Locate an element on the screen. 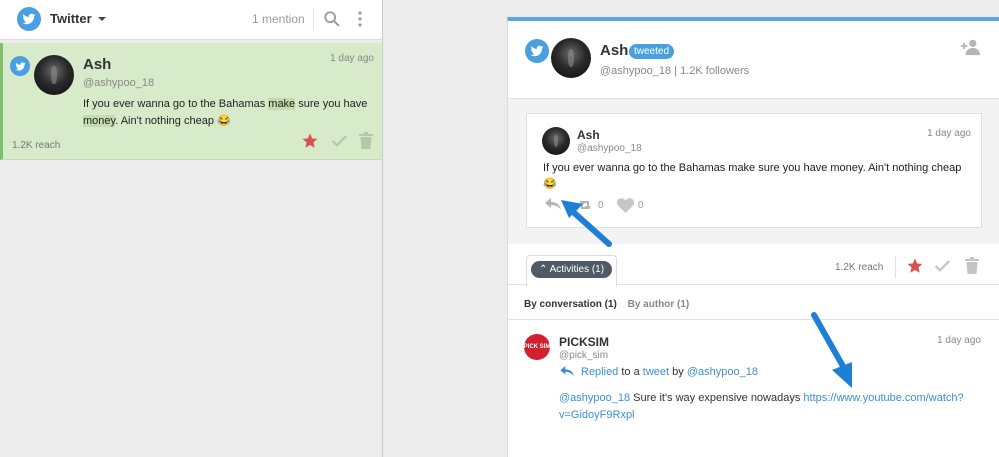 Image resolution: width=999 pixels, height=457 pixels. followers-count: 1.2K followers is located at coordinates (715, 71).